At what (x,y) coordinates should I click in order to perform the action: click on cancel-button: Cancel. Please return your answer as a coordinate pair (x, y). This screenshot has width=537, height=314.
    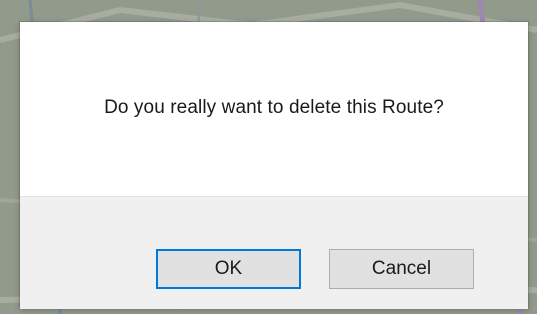
    Looking at the image, I should click on (401, 269).